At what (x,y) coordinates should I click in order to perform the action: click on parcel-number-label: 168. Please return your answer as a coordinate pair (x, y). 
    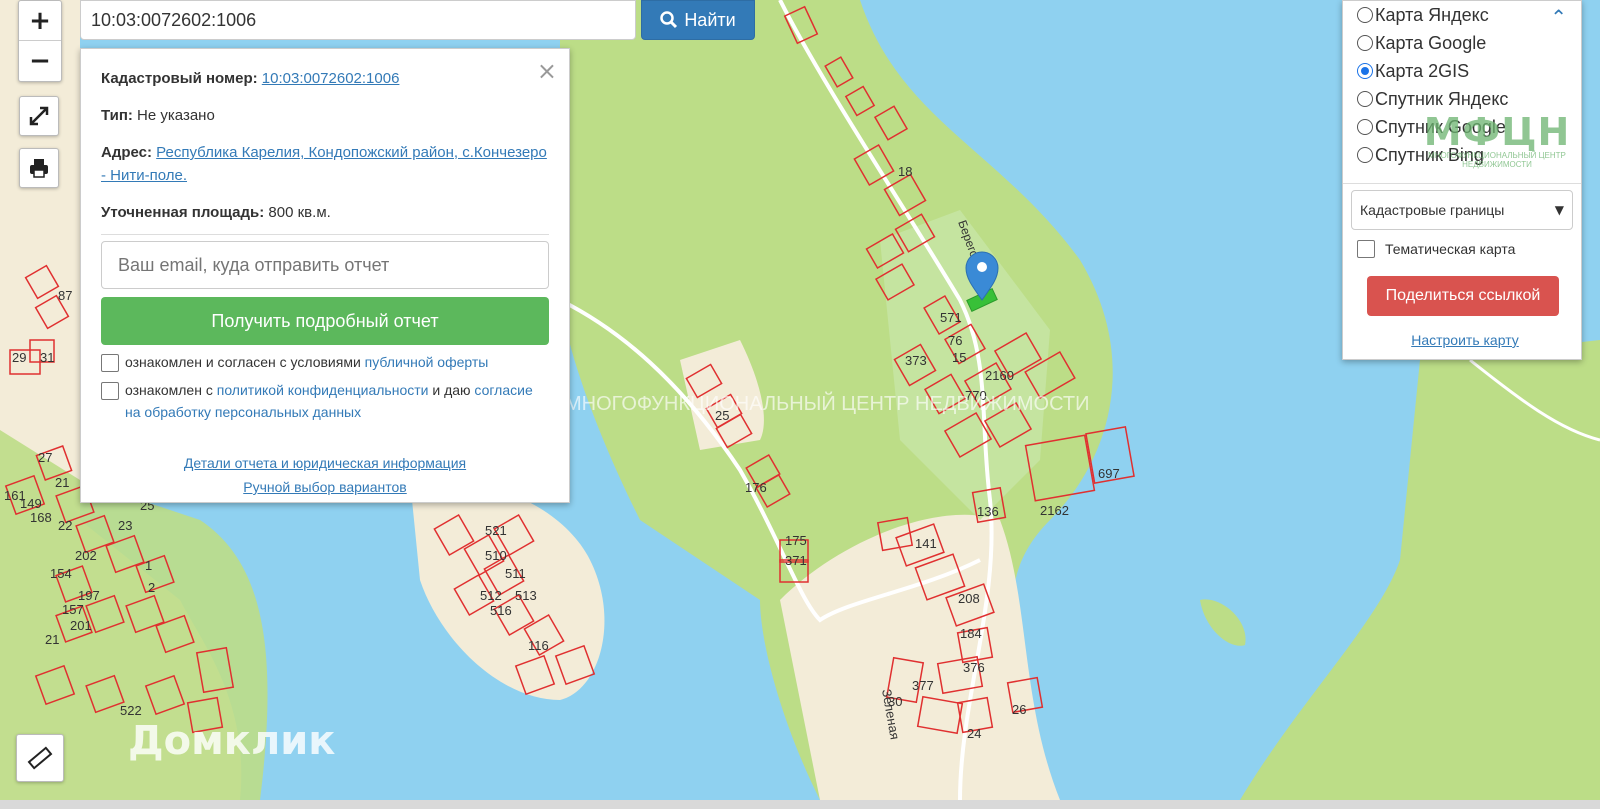
    Looking at the image, I should click on (41, 517).